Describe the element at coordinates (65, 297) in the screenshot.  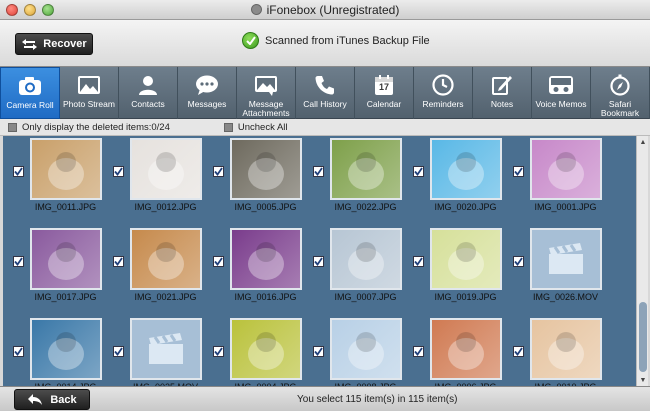
I see `item-filename: IMG_0017.JPG` at that location.